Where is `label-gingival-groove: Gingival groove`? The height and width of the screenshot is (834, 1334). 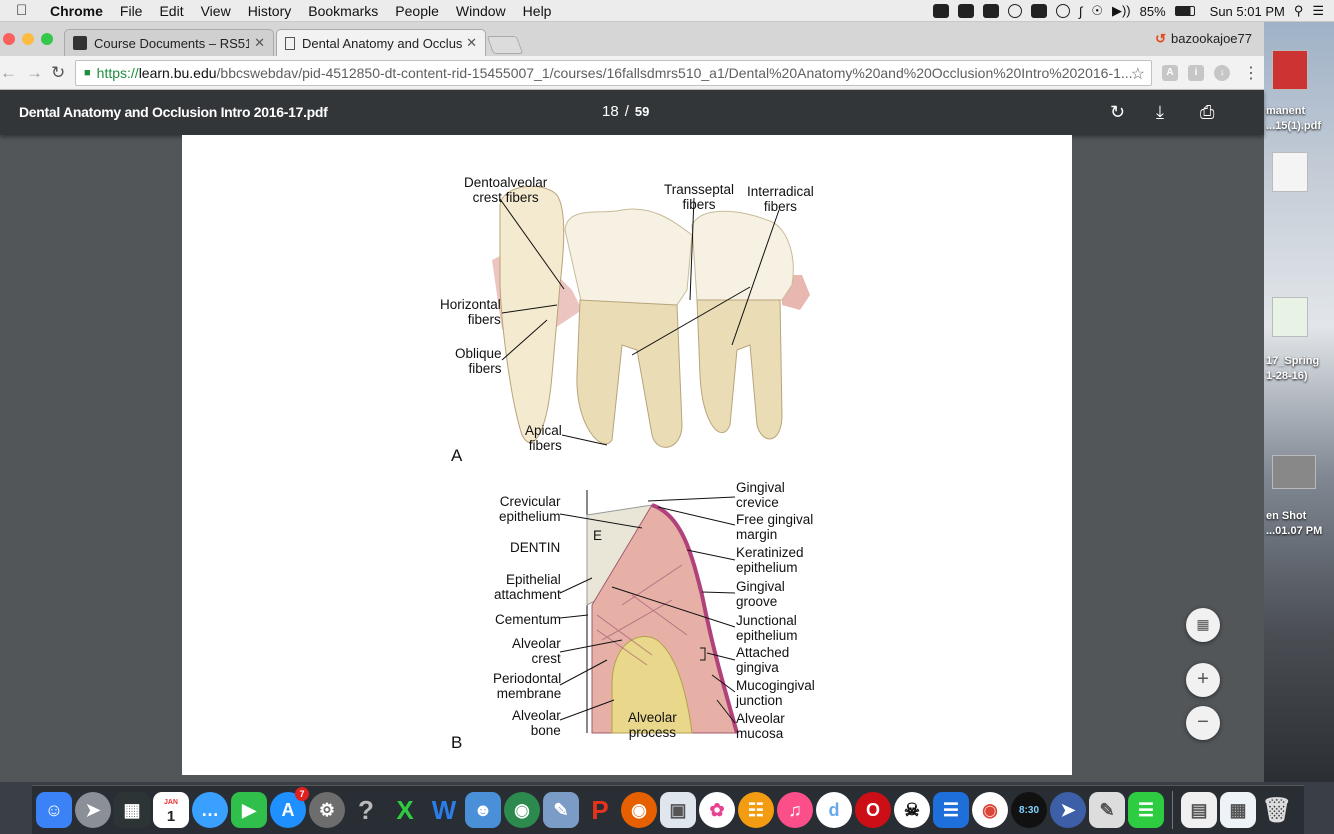
label-gingival-groove: Gingival groove is located at coordinates (760, 594).